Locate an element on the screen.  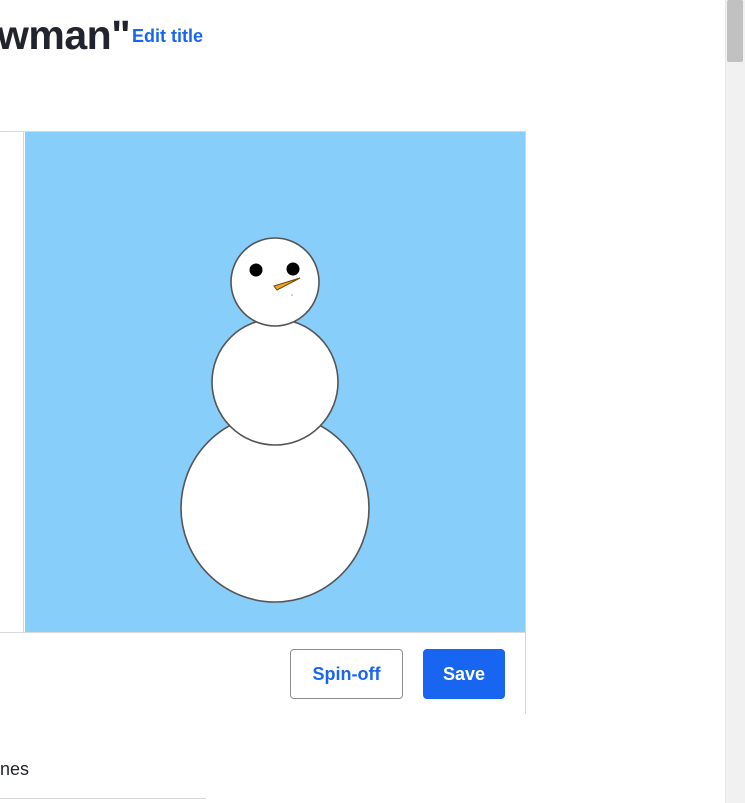
section-divider is located at coordinates (103, 798).